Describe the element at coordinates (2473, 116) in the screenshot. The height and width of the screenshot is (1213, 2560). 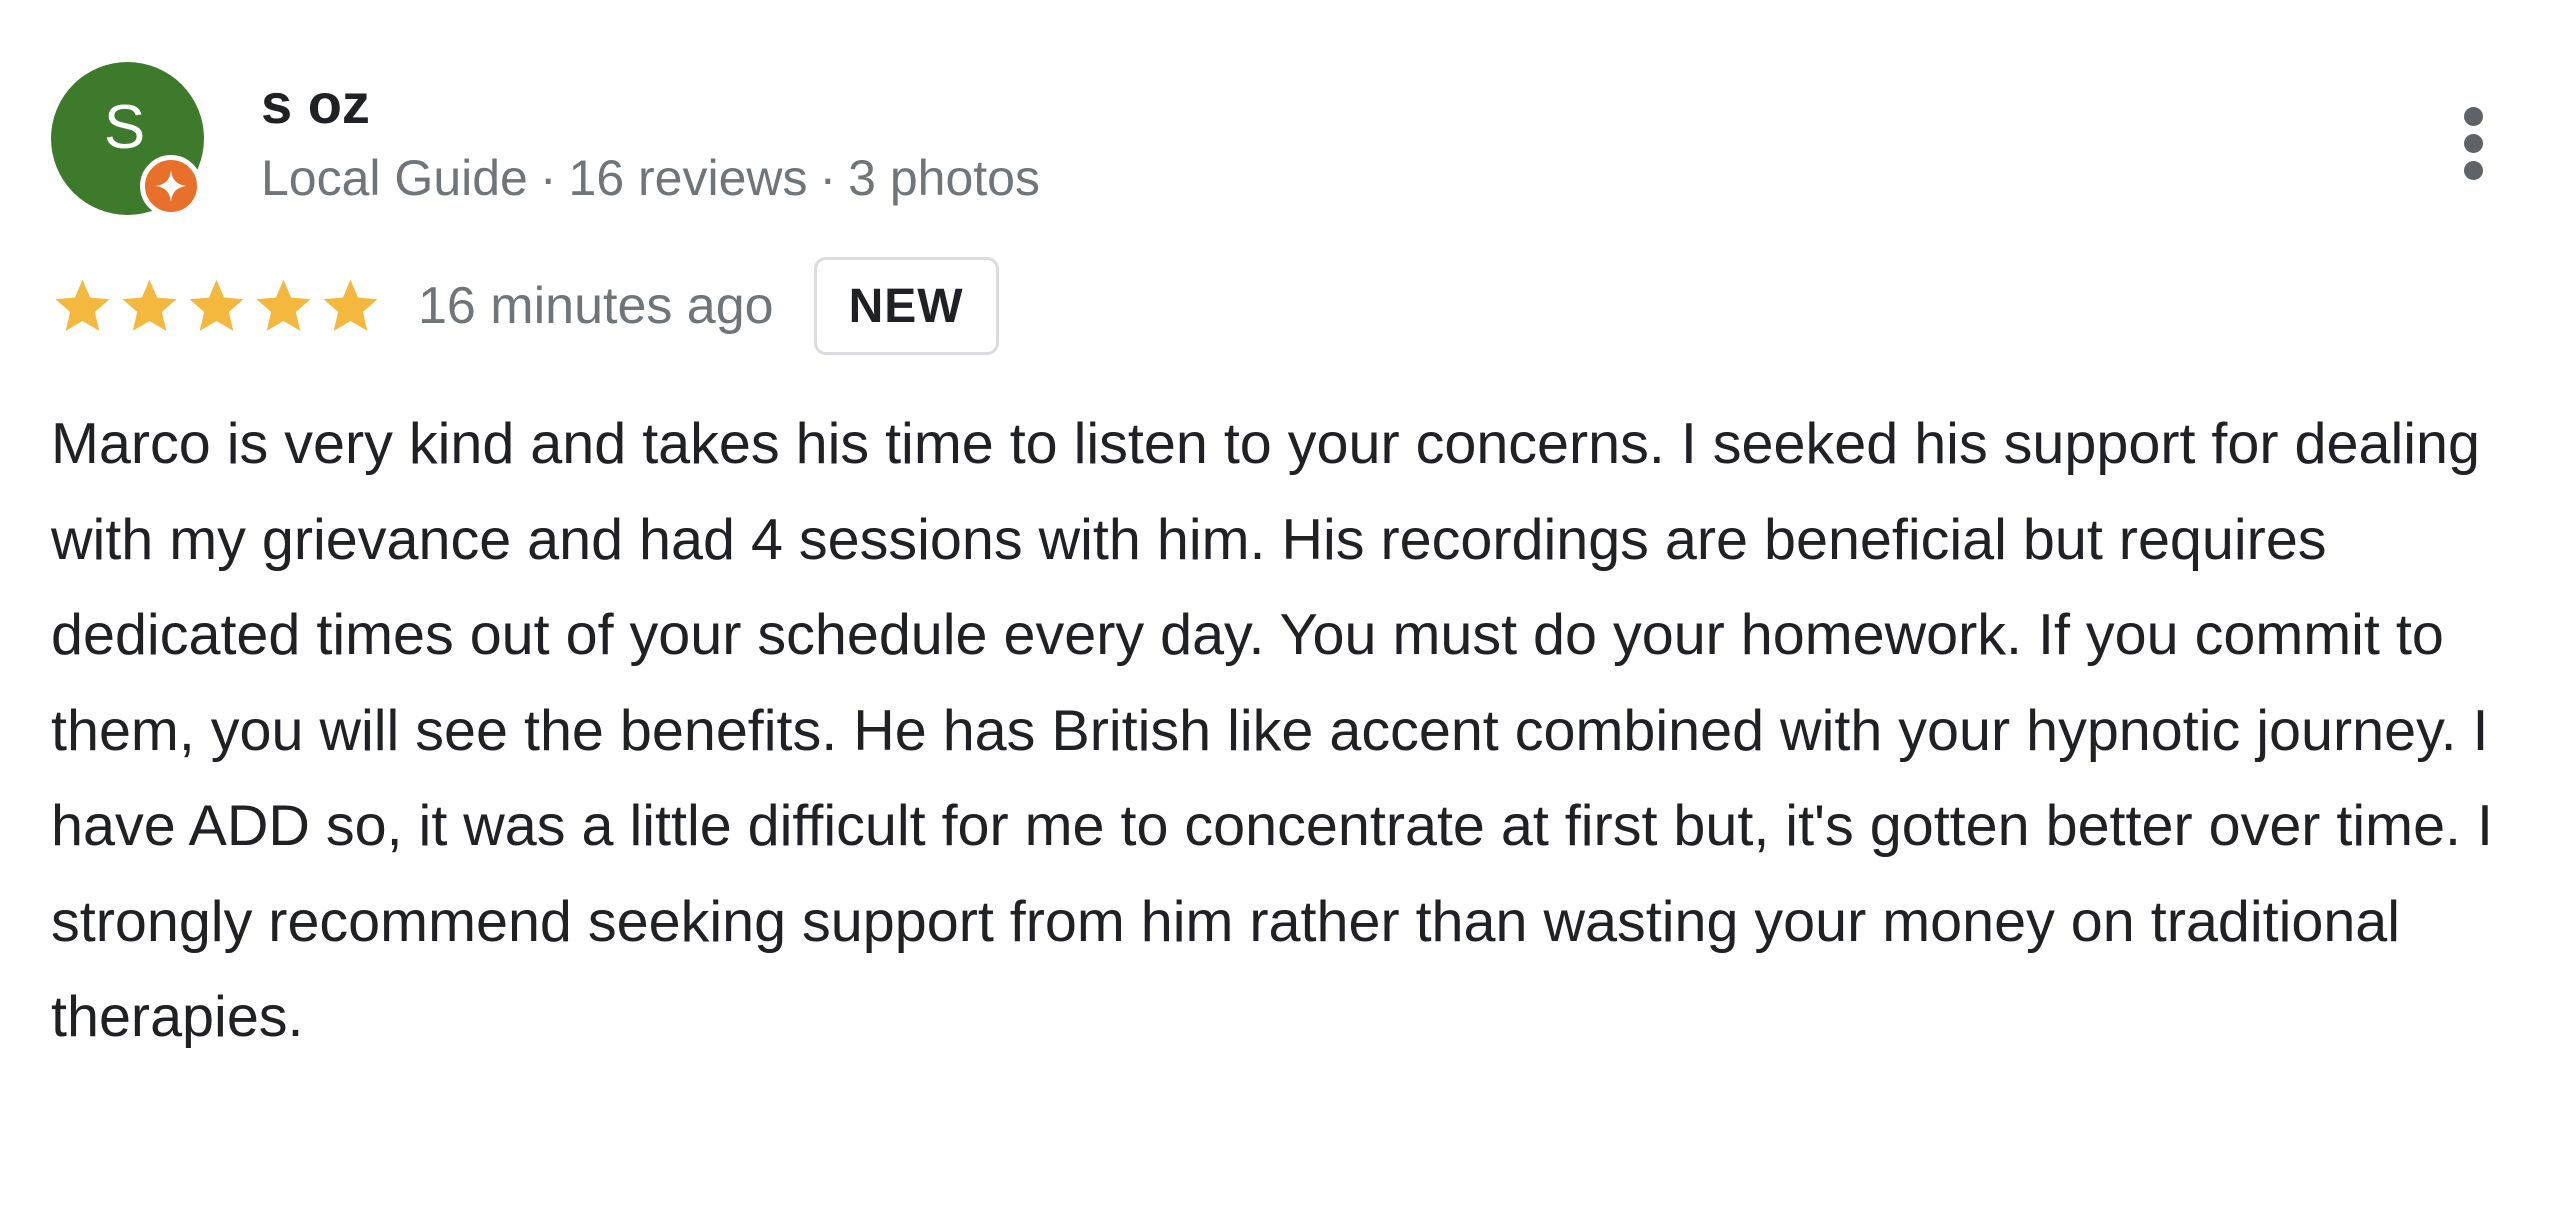
I see `more-vertical-icon` at that location.